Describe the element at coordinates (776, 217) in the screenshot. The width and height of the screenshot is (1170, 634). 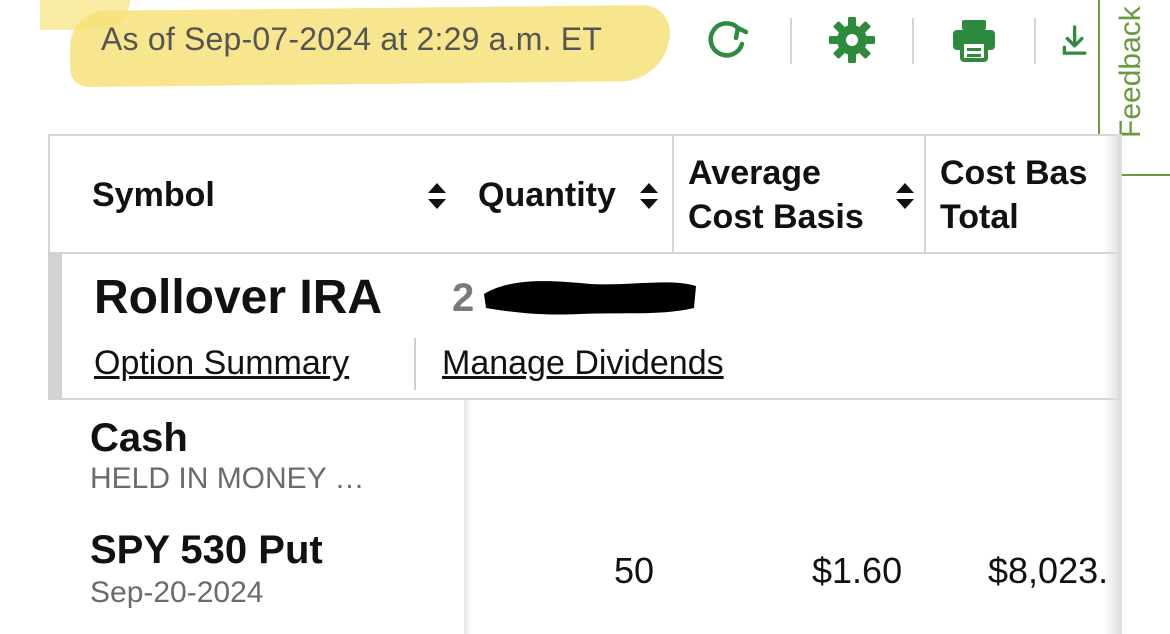
I see `column-header-label: Cost Basis` at that location.